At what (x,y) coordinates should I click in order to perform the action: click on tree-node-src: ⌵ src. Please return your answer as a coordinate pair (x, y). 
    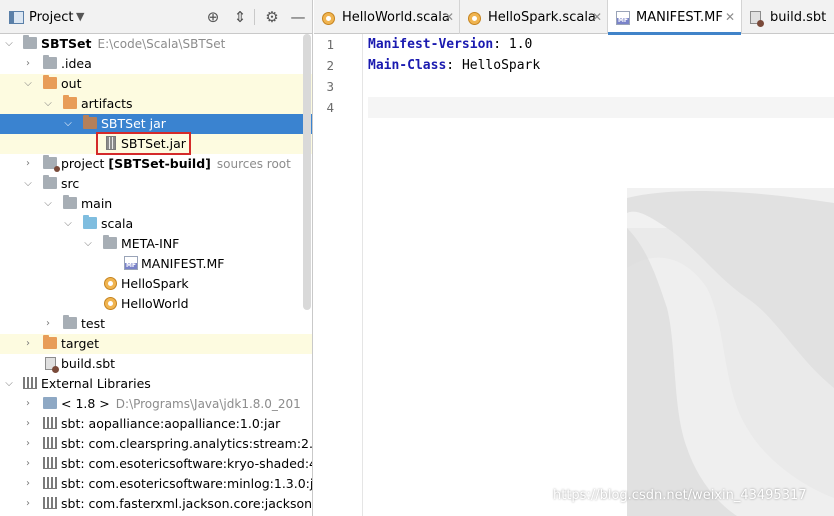
    Looking at the image, I should click on (156, 184).